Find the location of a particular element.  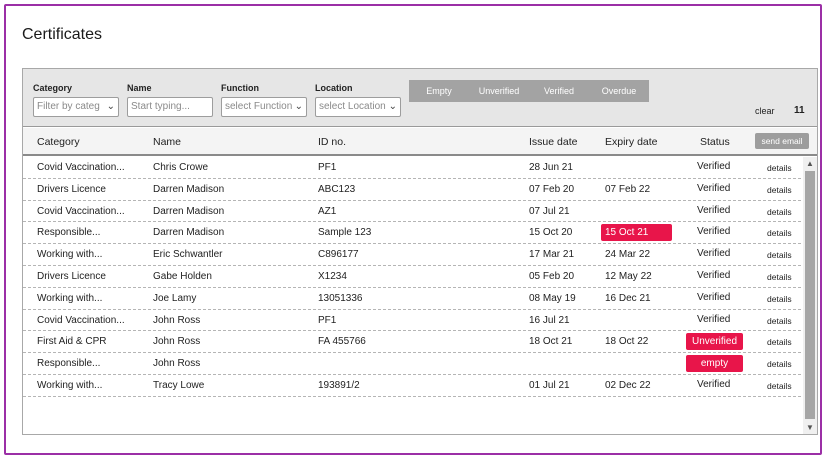

location-select: select Location ⌄ is located at coordinates (358, 107).